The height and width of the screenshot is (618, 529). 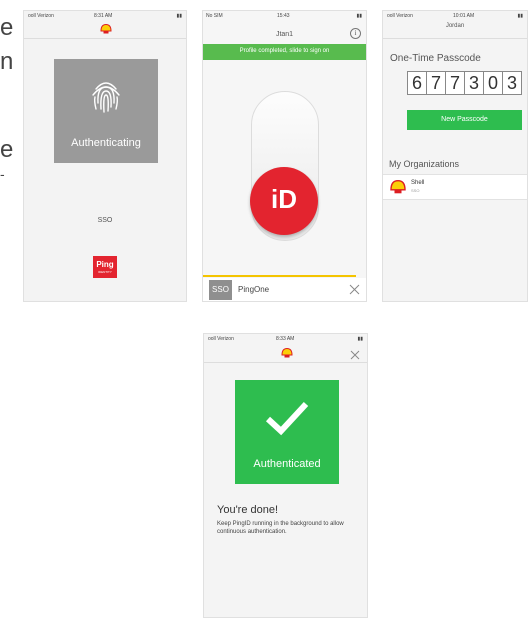 I want to click on fingerprint-icon, so click(x=106, y=97).